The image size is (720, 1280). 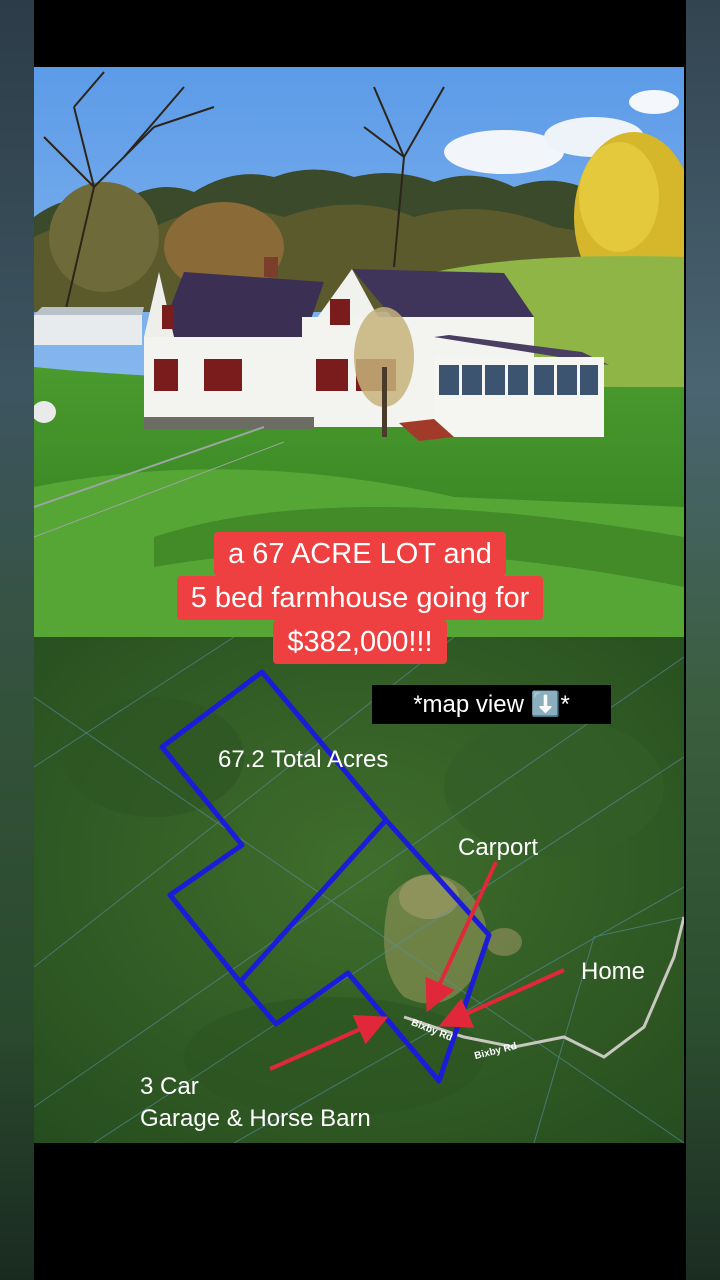 What do you see at coordinates (613, 971) in the screenshot?
I see `home-label: Home` at bounding box center [613, 971].